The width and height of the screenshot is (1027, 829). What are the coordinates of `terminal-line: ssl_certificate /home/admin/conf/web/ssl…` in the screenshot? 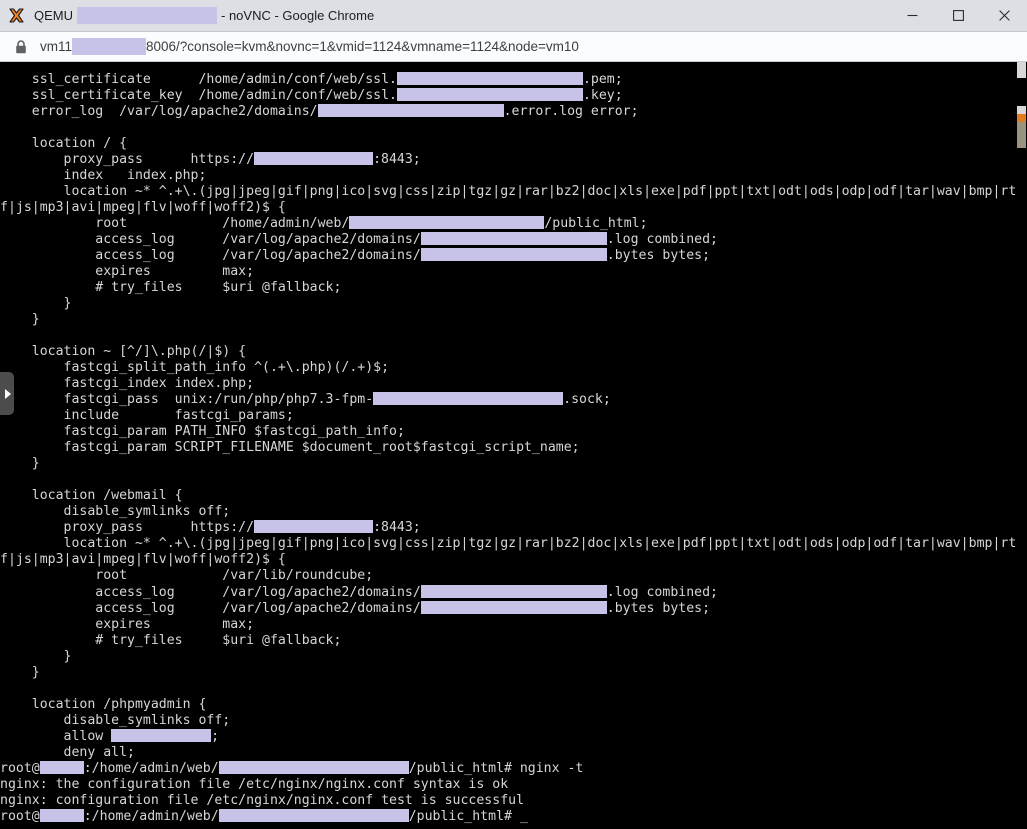 It's located at (311, 79).